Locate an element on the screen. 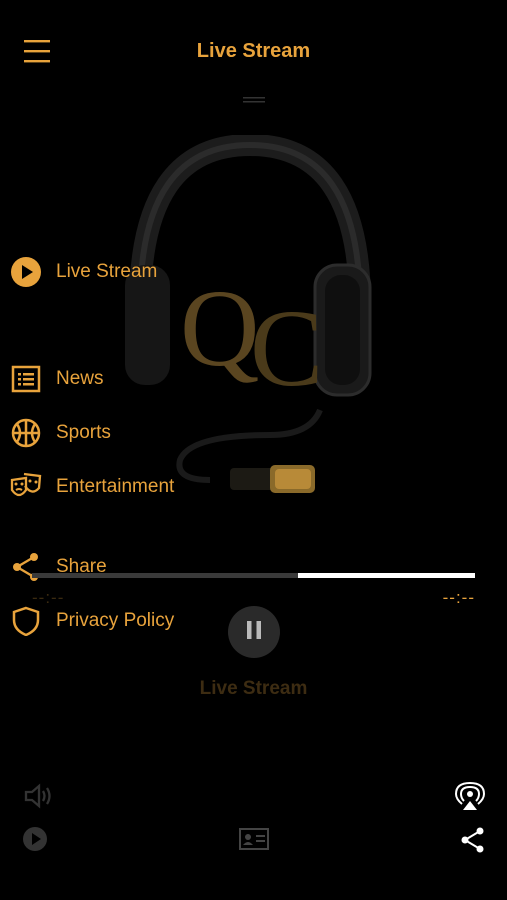  shield-icon is located at coordinates (26, 621).